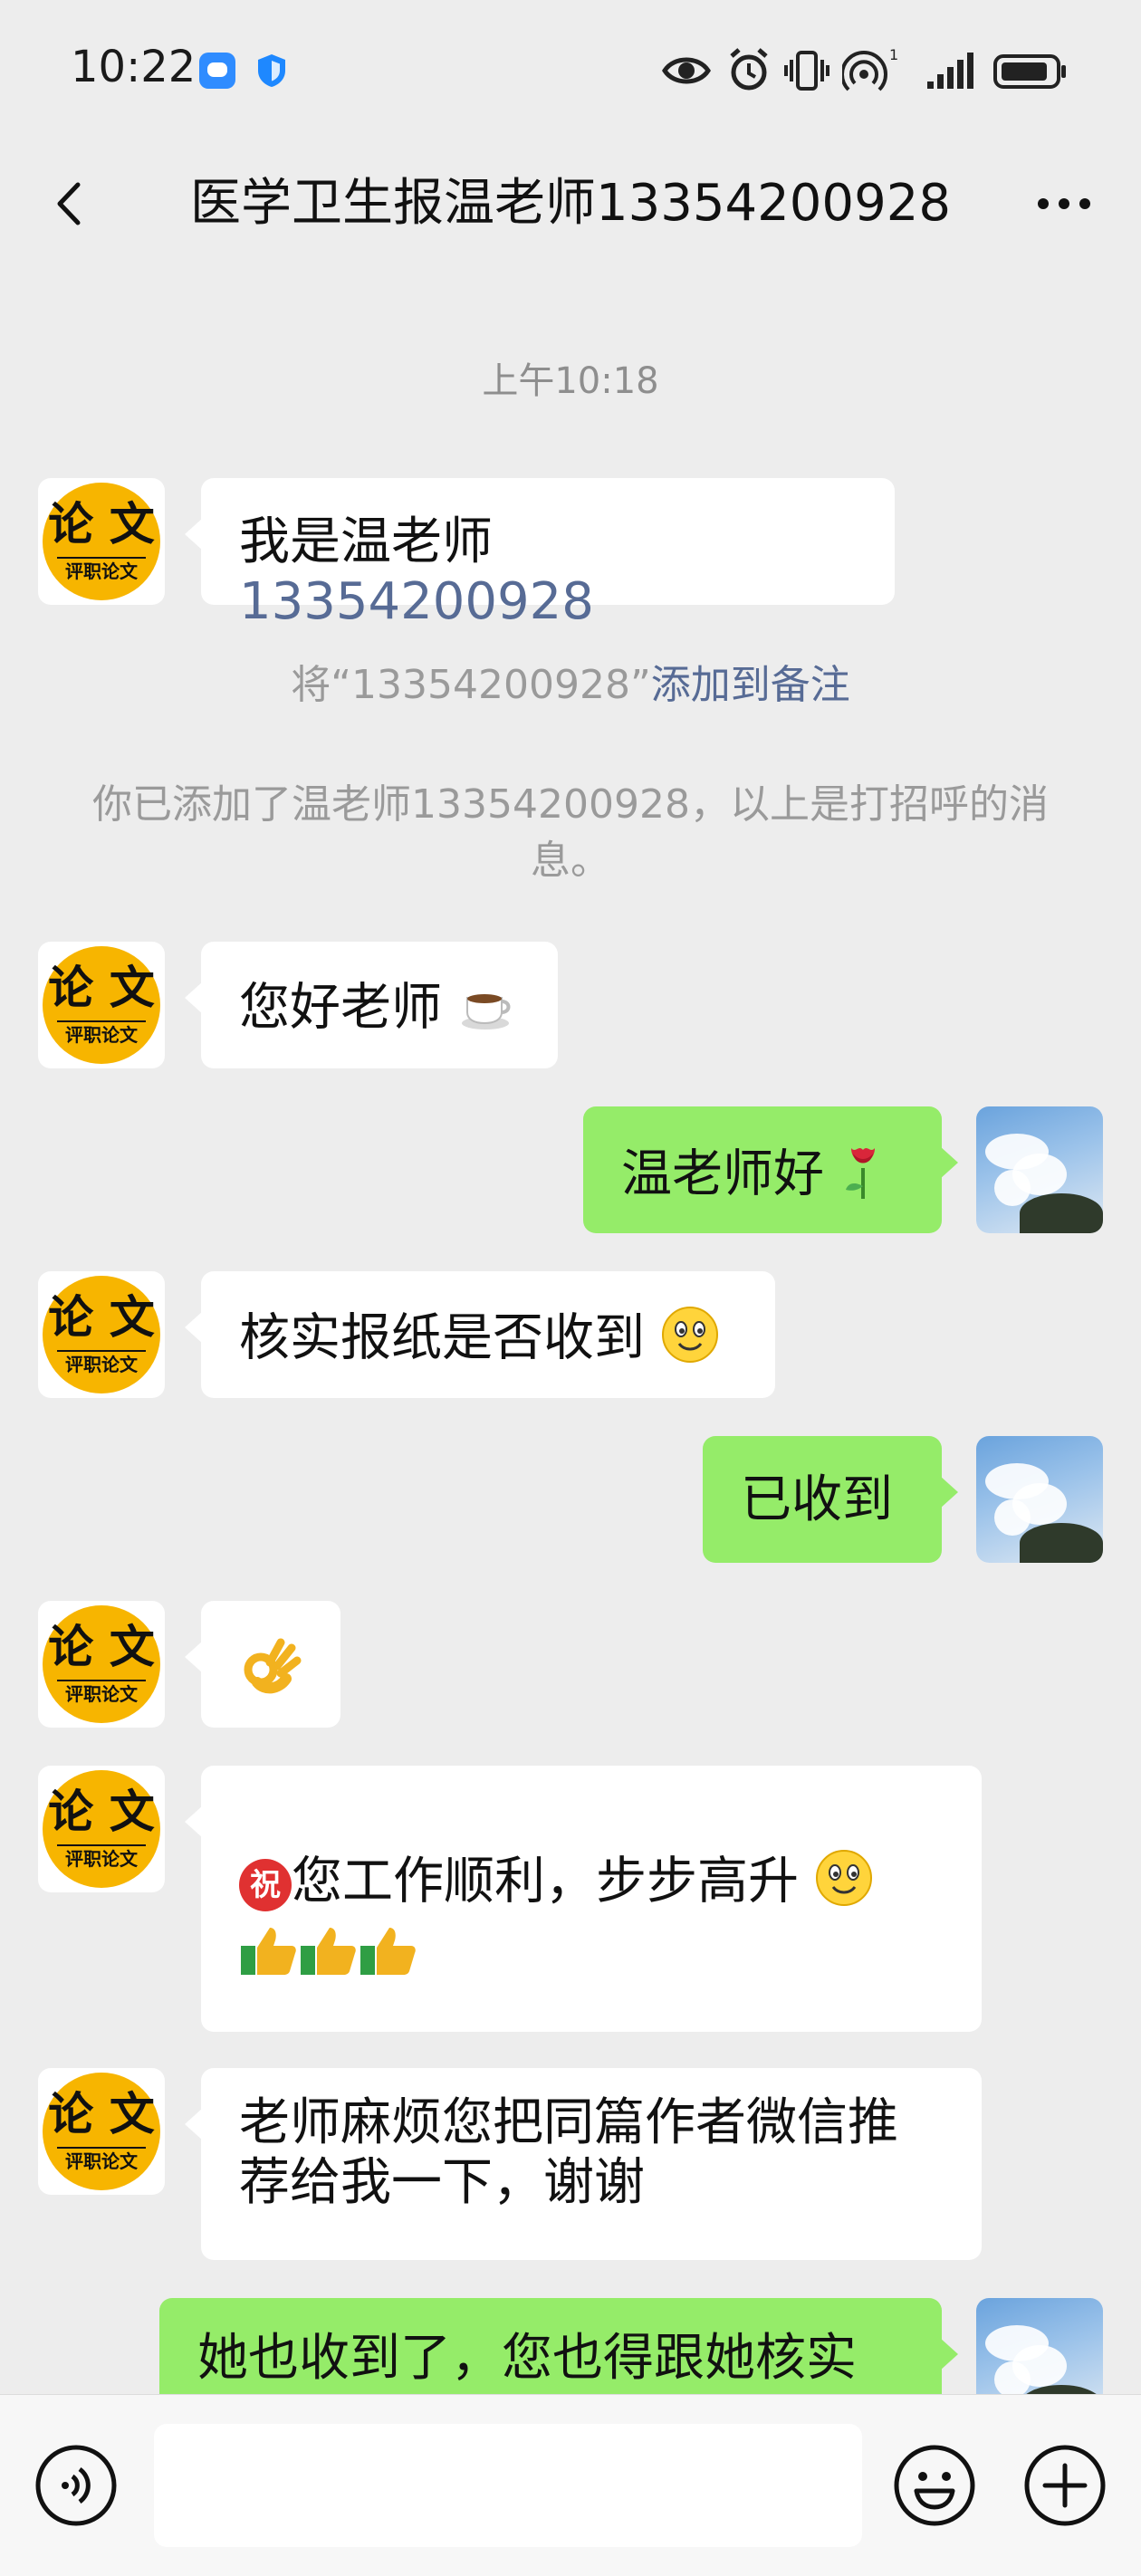  What do you see at coordinates (570, 832) in the screenshot?
I see `system-note-added: 你已添加了温老师13354200928，以上是打招呼的消息。` at bounding box center [570, 832].